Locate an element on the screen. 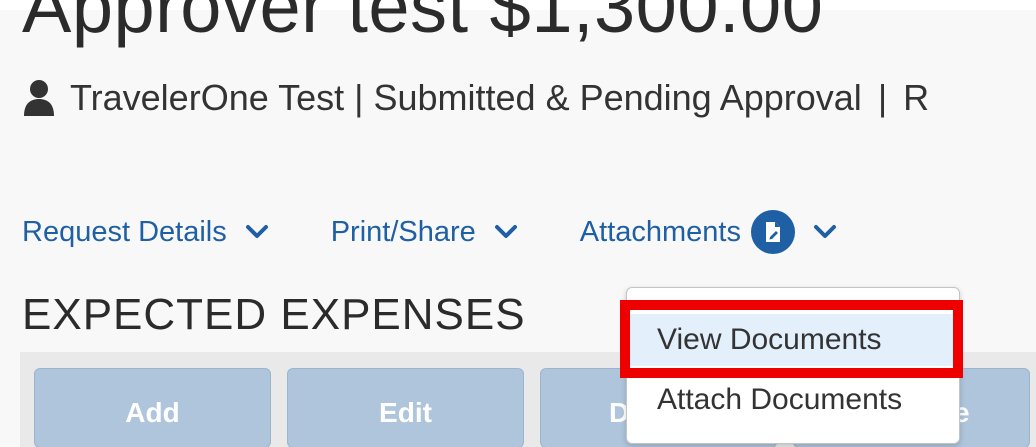  request-details-menu: Request Details is located at coordinates (145, 232).